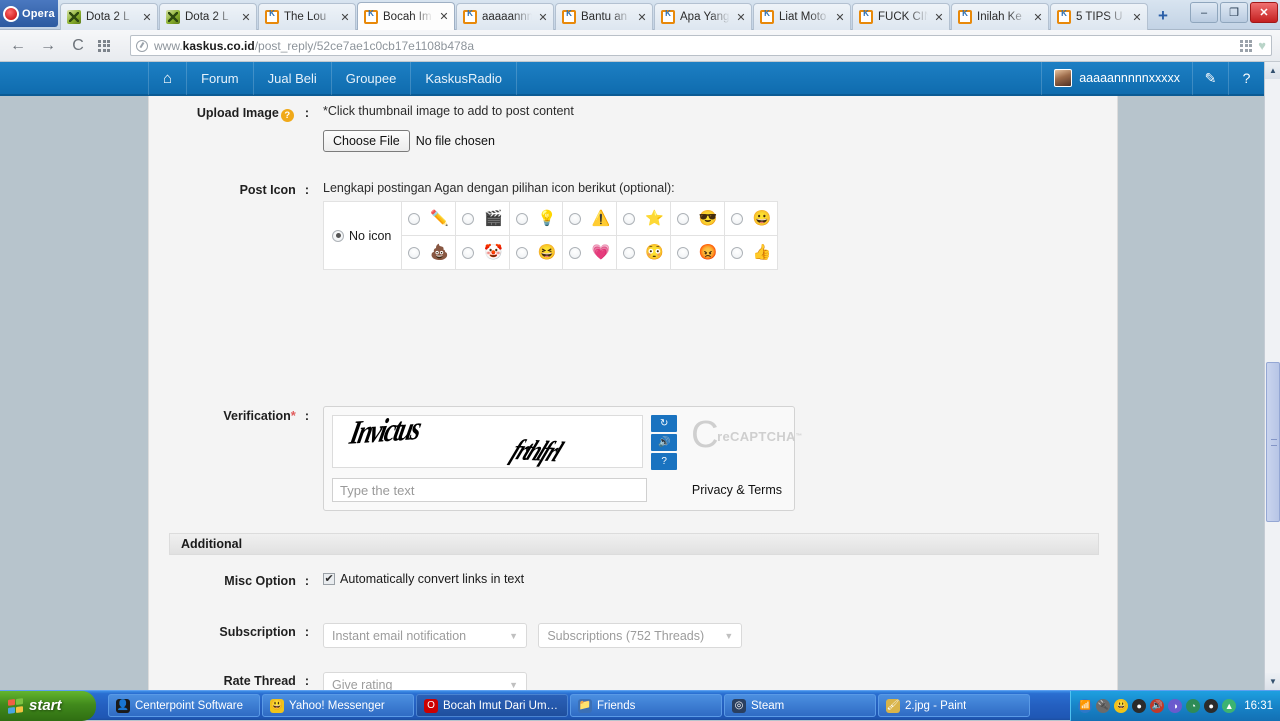  Describe the element at coordinates (429, 219) in the screenshot. I see `post-icon-cell: ✏️` at that location.